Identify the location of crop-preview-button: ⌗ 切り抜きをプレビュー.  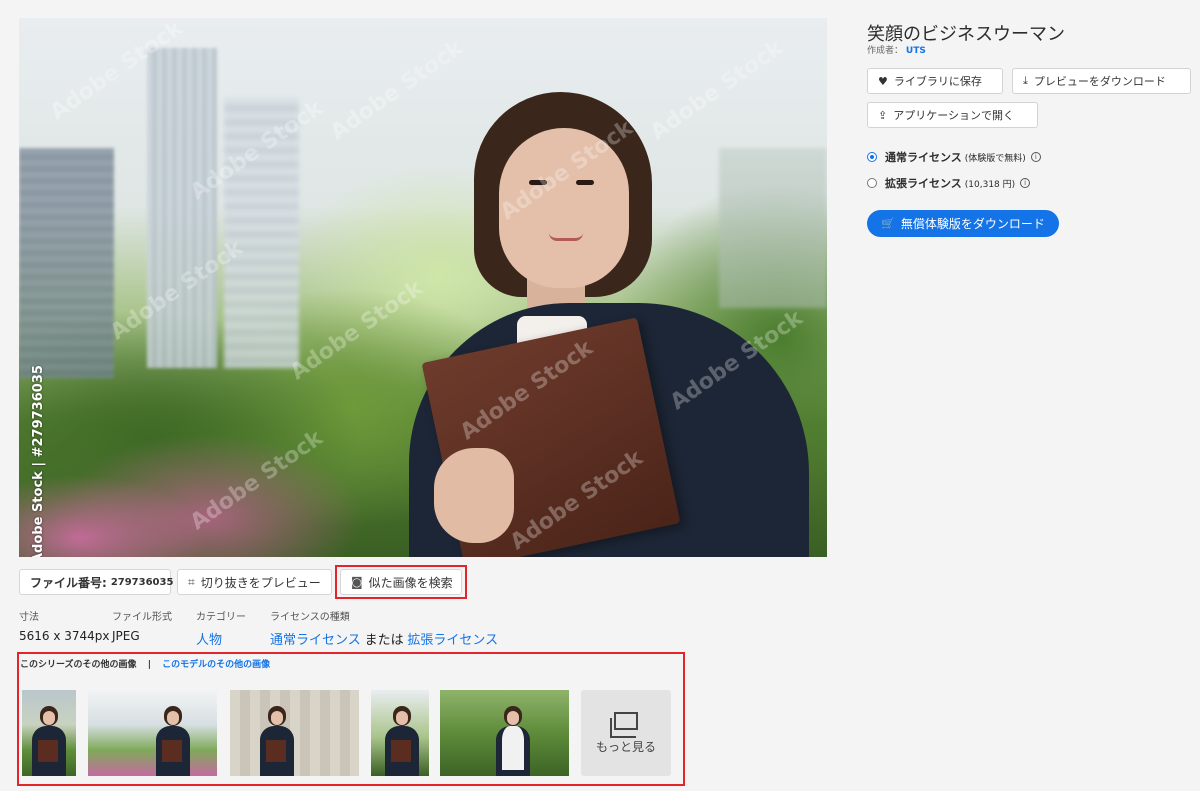
(254, 582).